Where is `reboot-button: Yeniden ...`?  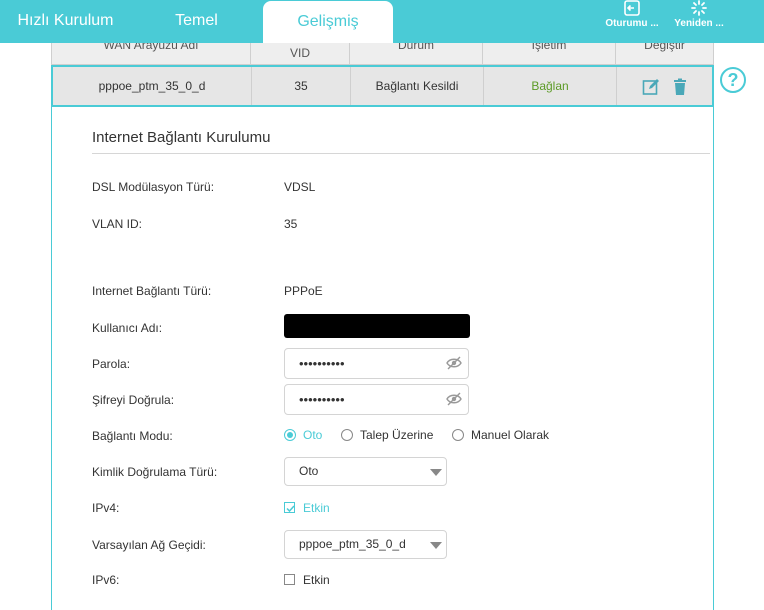
reboot-button: Yeniden ... is located at coordinates (699, 21).